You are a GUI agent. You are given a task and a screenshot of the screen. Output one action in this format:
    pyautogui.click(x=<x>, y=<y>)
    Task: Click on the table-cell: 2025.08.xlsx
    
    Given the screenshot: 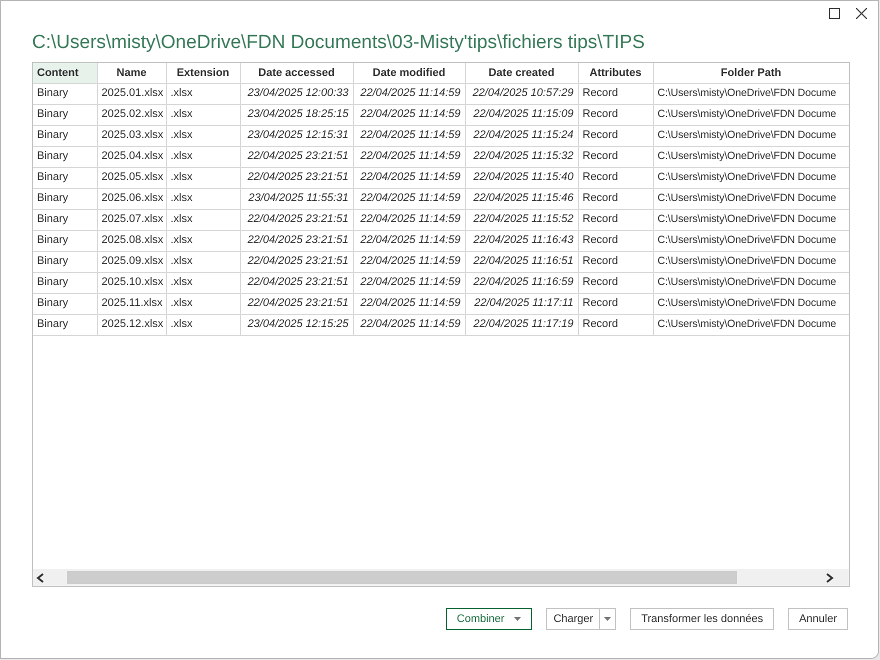 What is the action you would take?
    pyautogui.click(x=131, y=240)
    